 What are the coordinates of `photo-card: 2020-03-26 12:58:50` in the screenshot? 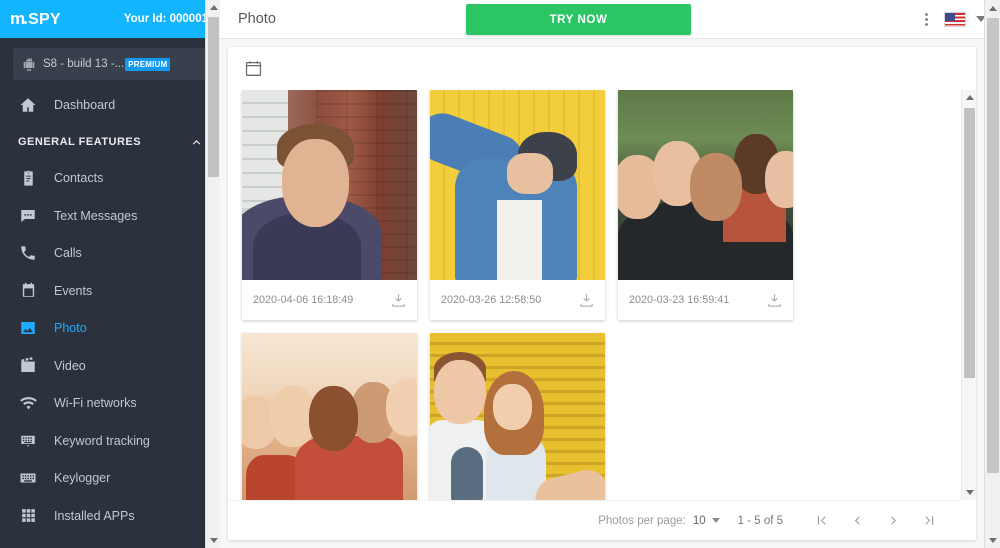 It's located at (517, 205).